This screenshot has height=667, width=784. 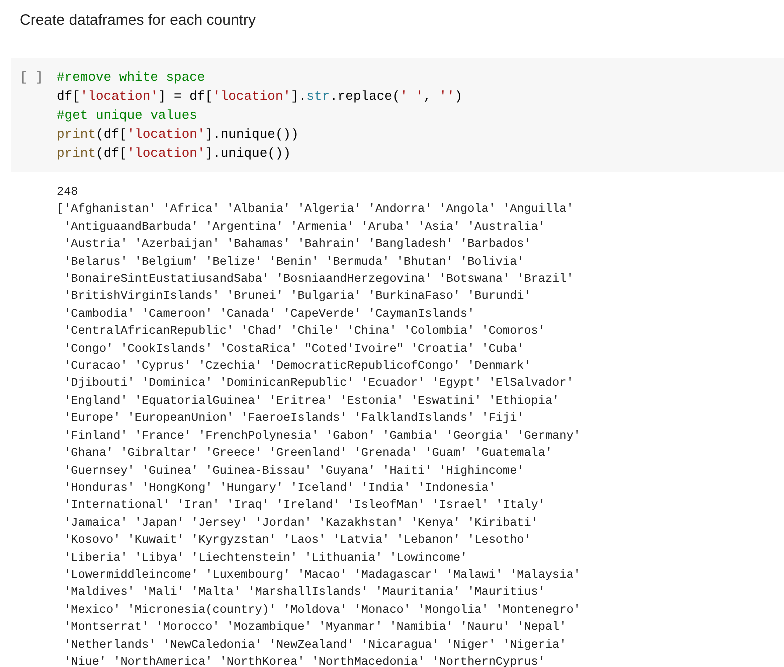 What do you see at coordinates (298, 367) in the screenshot?
I see `output-line: 'Curacao' 'Cyprus' 'Czechia' 'DemocraticRepublicofCongo' 'Denmark'` at bounding box center [298, 367].